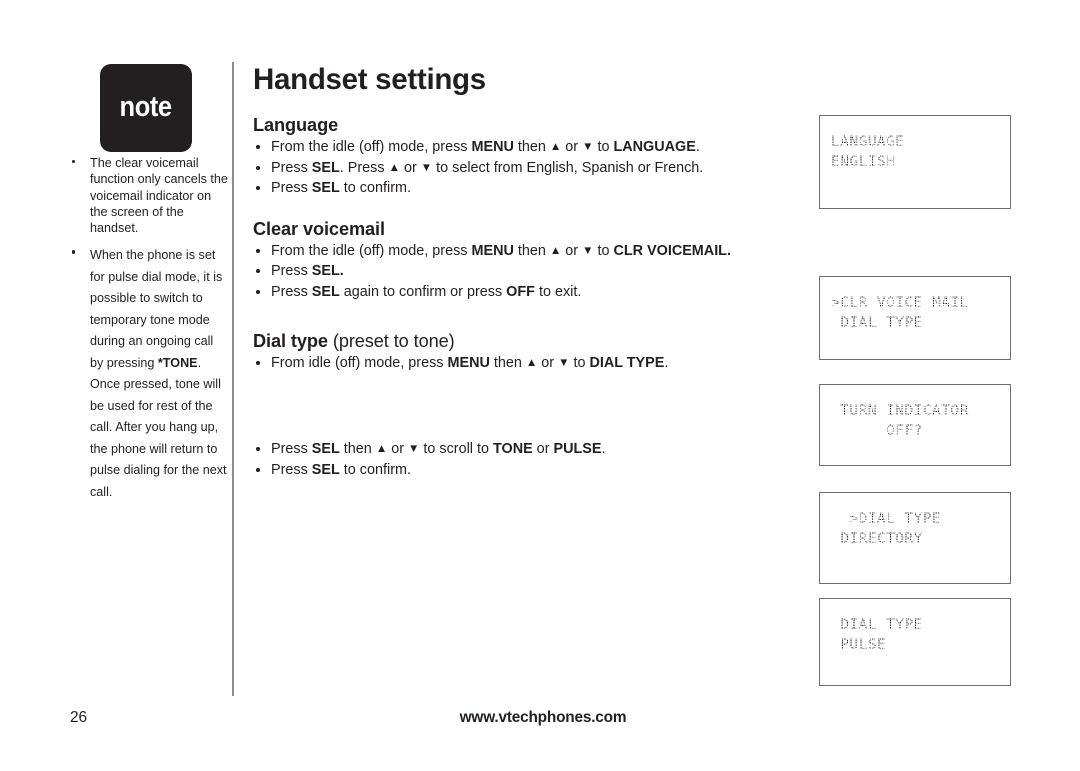 The height and width of the screenshot is (771, 1080). Describe the element at coordinates (341, 188) in the screenshot. I see `instruction-text: Press SEL to confirm.` at that location.